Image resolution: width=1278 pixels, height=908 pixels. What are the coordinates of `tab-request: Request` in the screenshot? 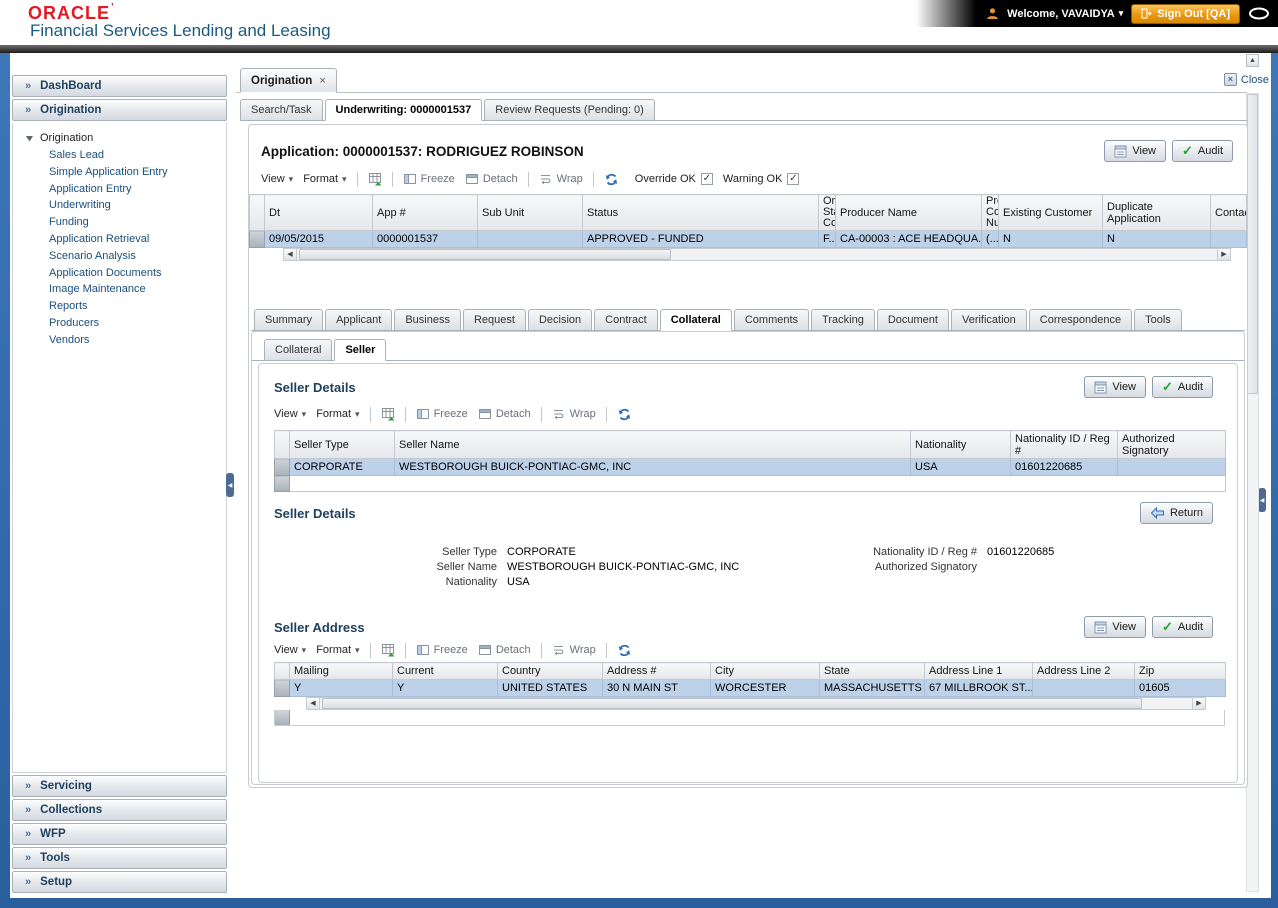 It's located at (494, 319).